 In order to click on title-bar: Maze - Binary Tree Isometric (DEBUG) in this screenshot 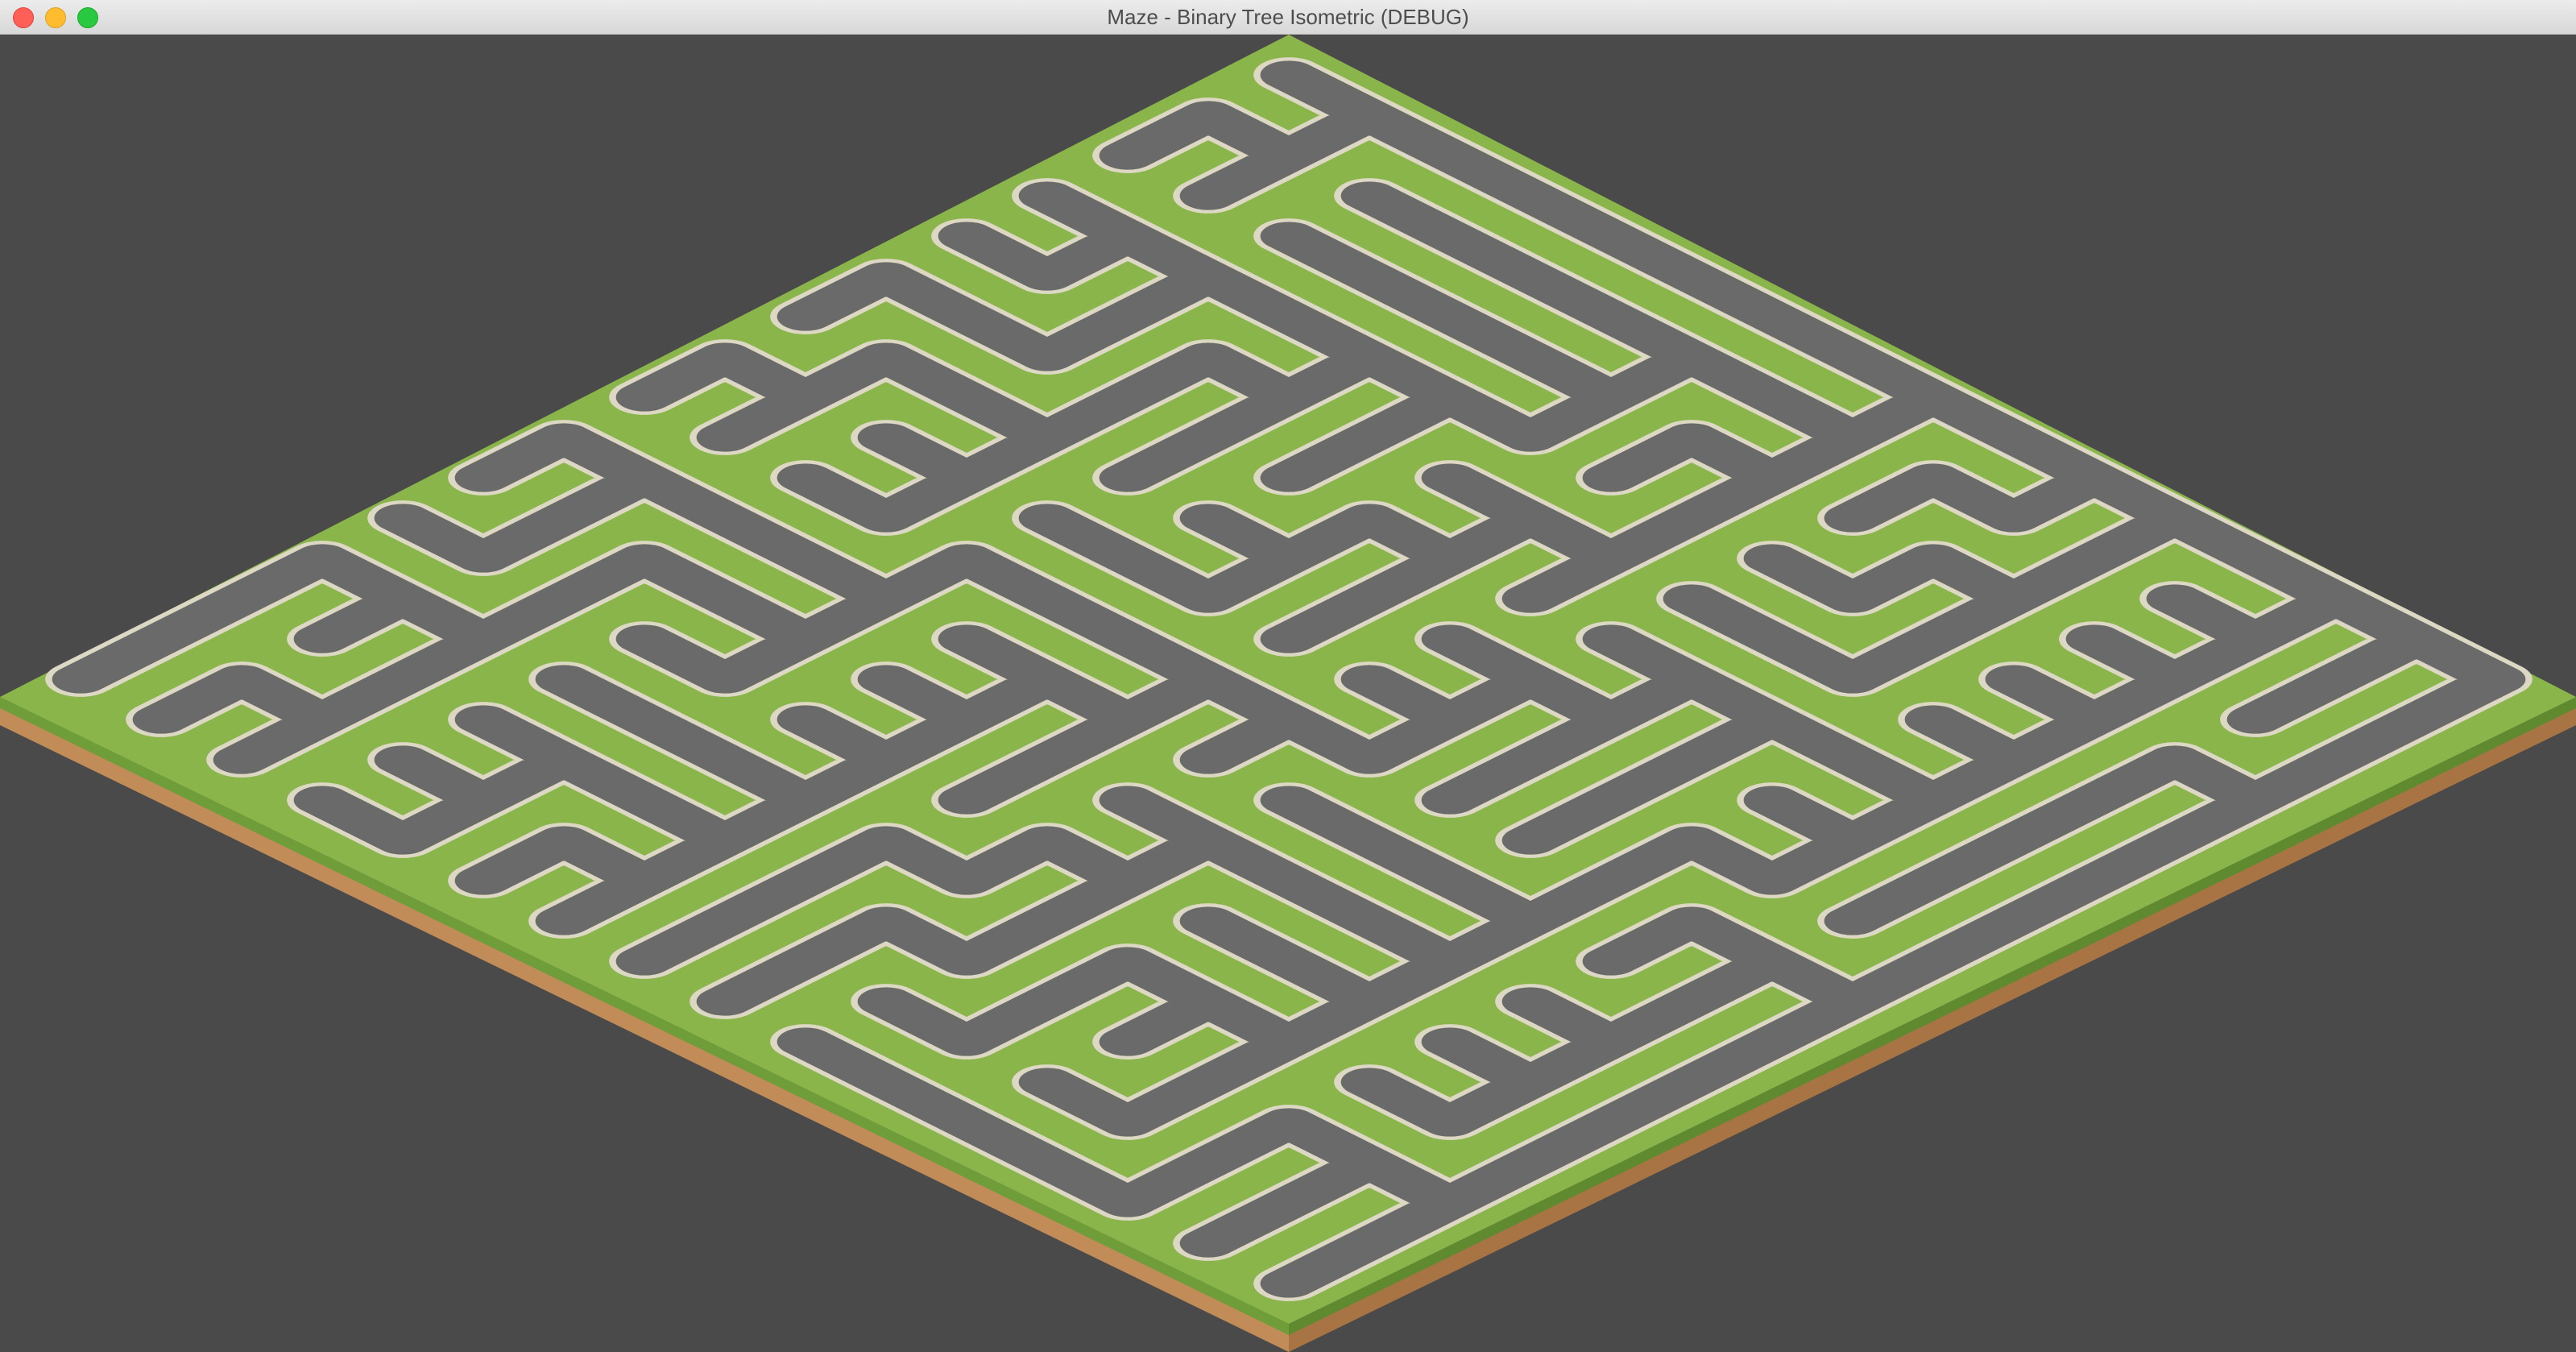, I will do `click(1288, 17)`.